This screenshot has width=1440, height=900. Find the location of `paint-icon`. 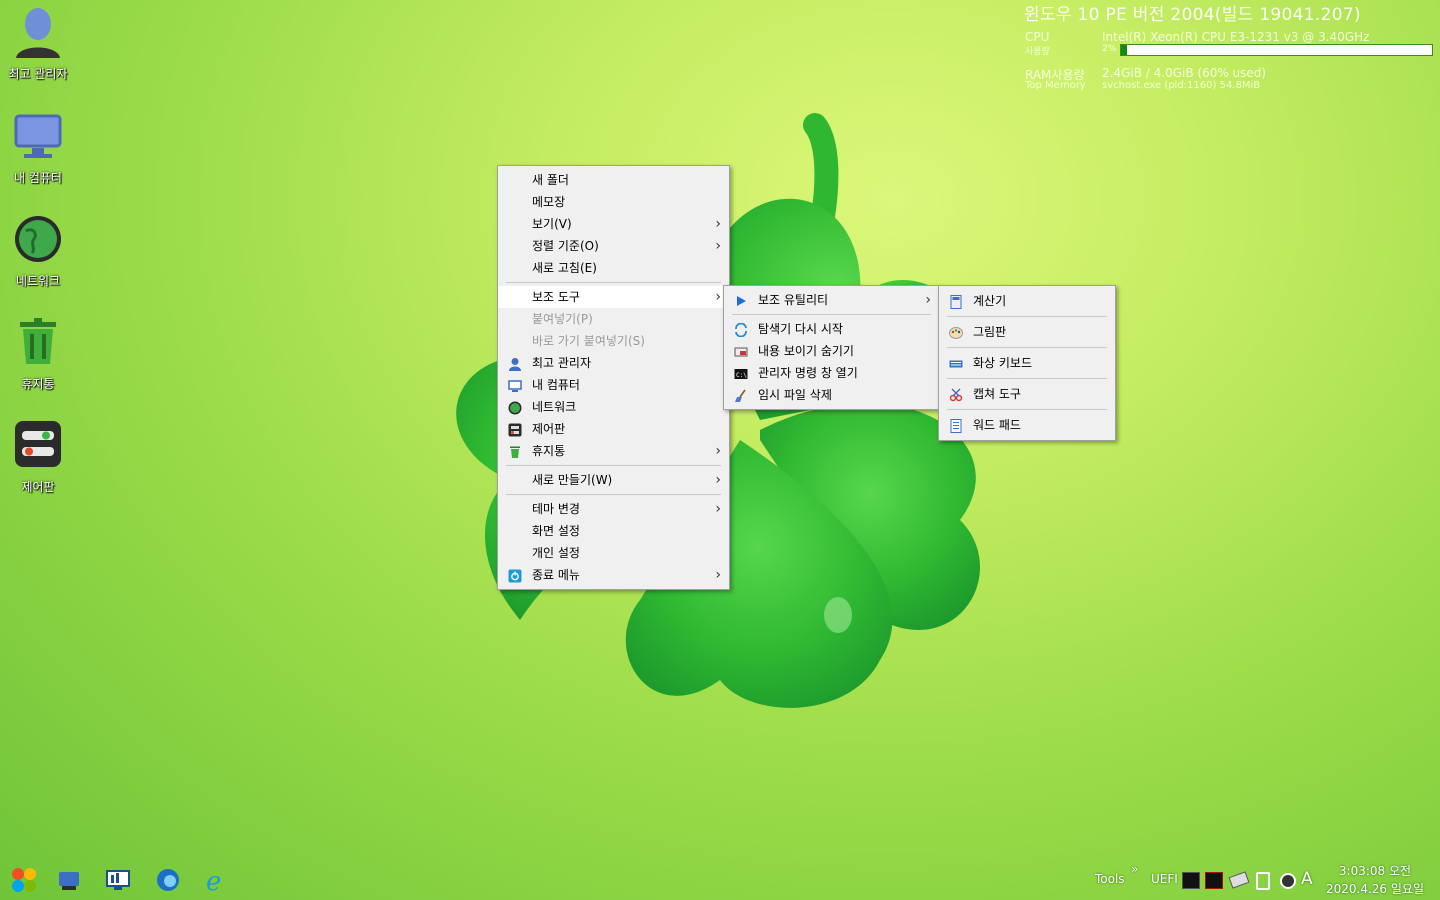

paint-icon is located at coordinates (956, 331).